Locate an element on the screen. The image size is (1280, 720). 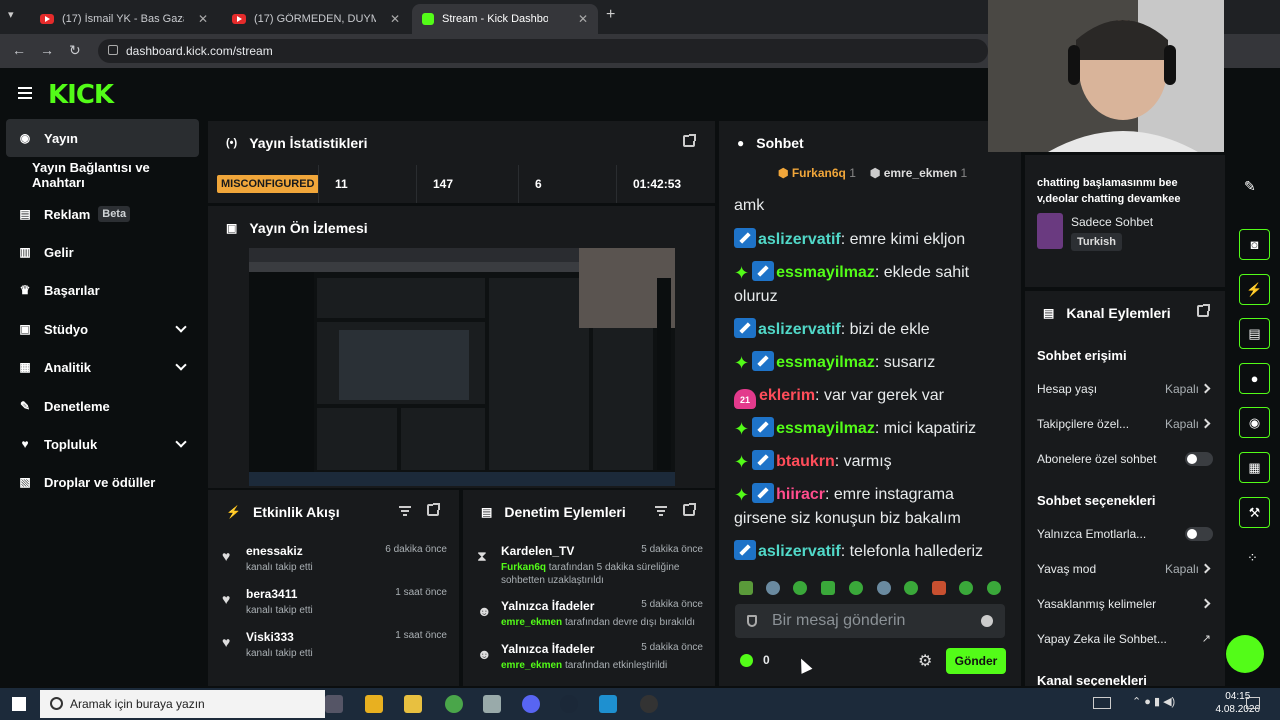
top-user-2: ⬢ emre_ekmen 1 is located at coordinates (918, 173).